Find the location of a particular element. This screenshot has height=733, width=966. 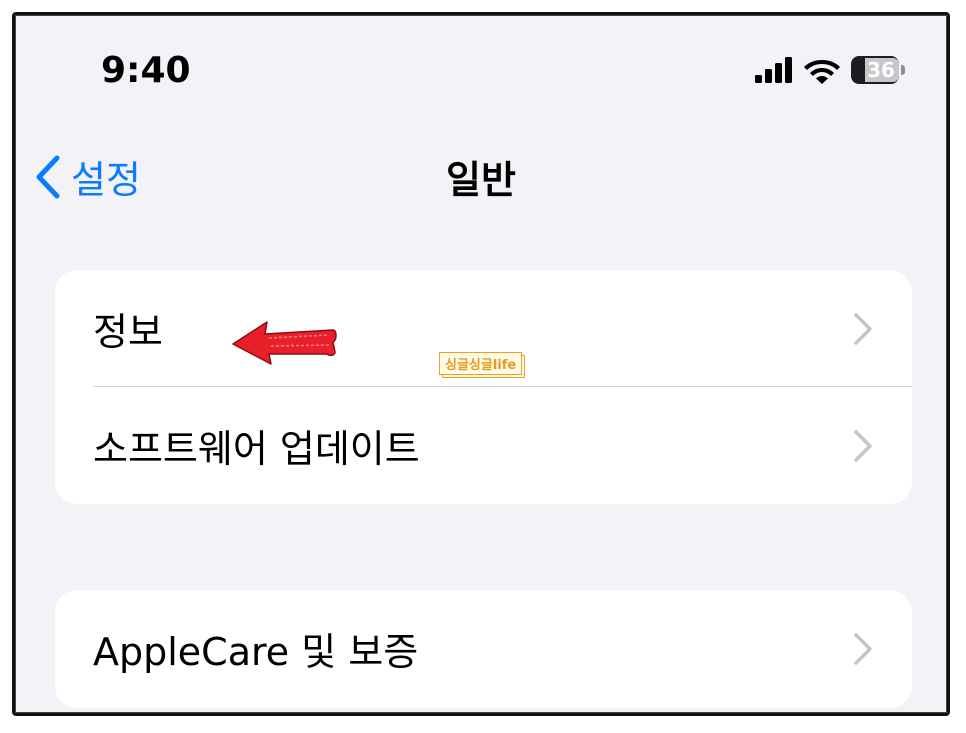

watermark: 싱글싱글life is located at coordinates (481, 363).